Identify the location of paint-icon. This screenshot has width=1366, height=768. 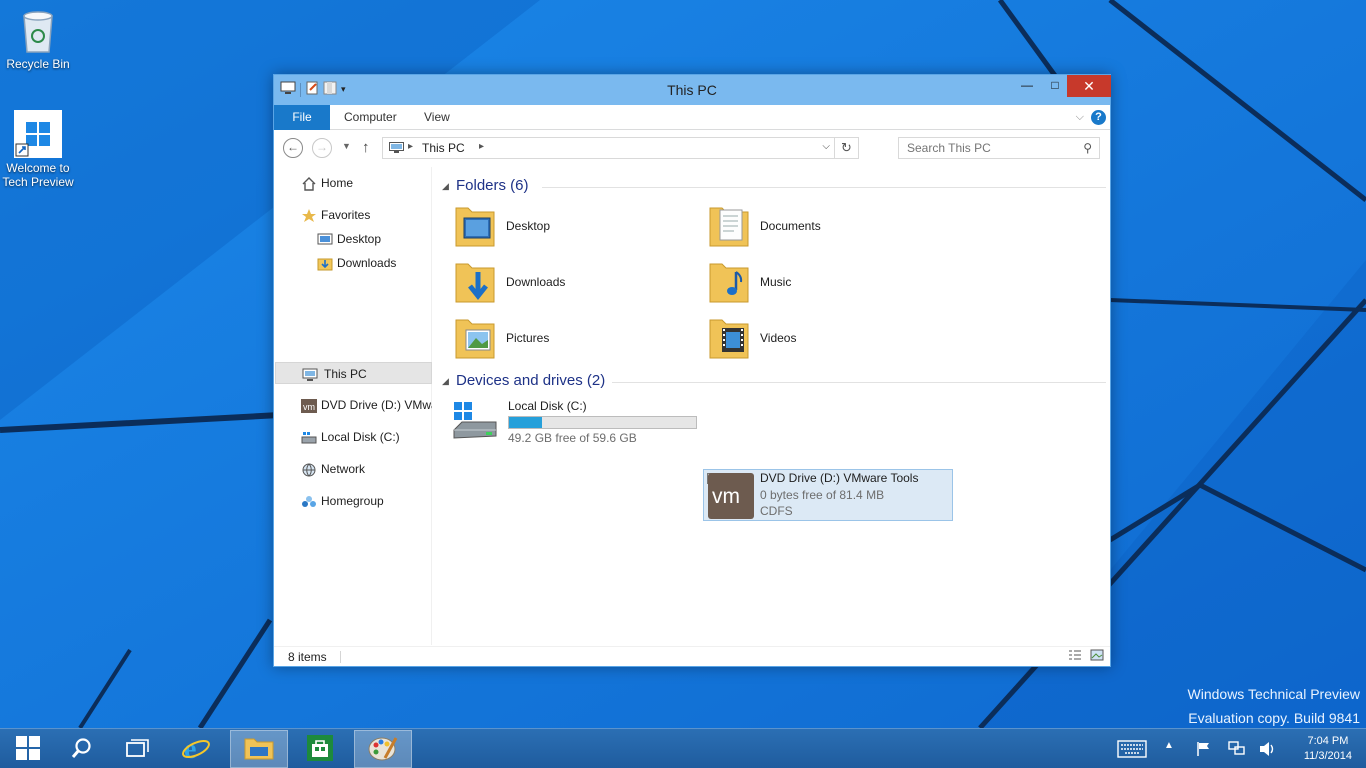
(383, 749).